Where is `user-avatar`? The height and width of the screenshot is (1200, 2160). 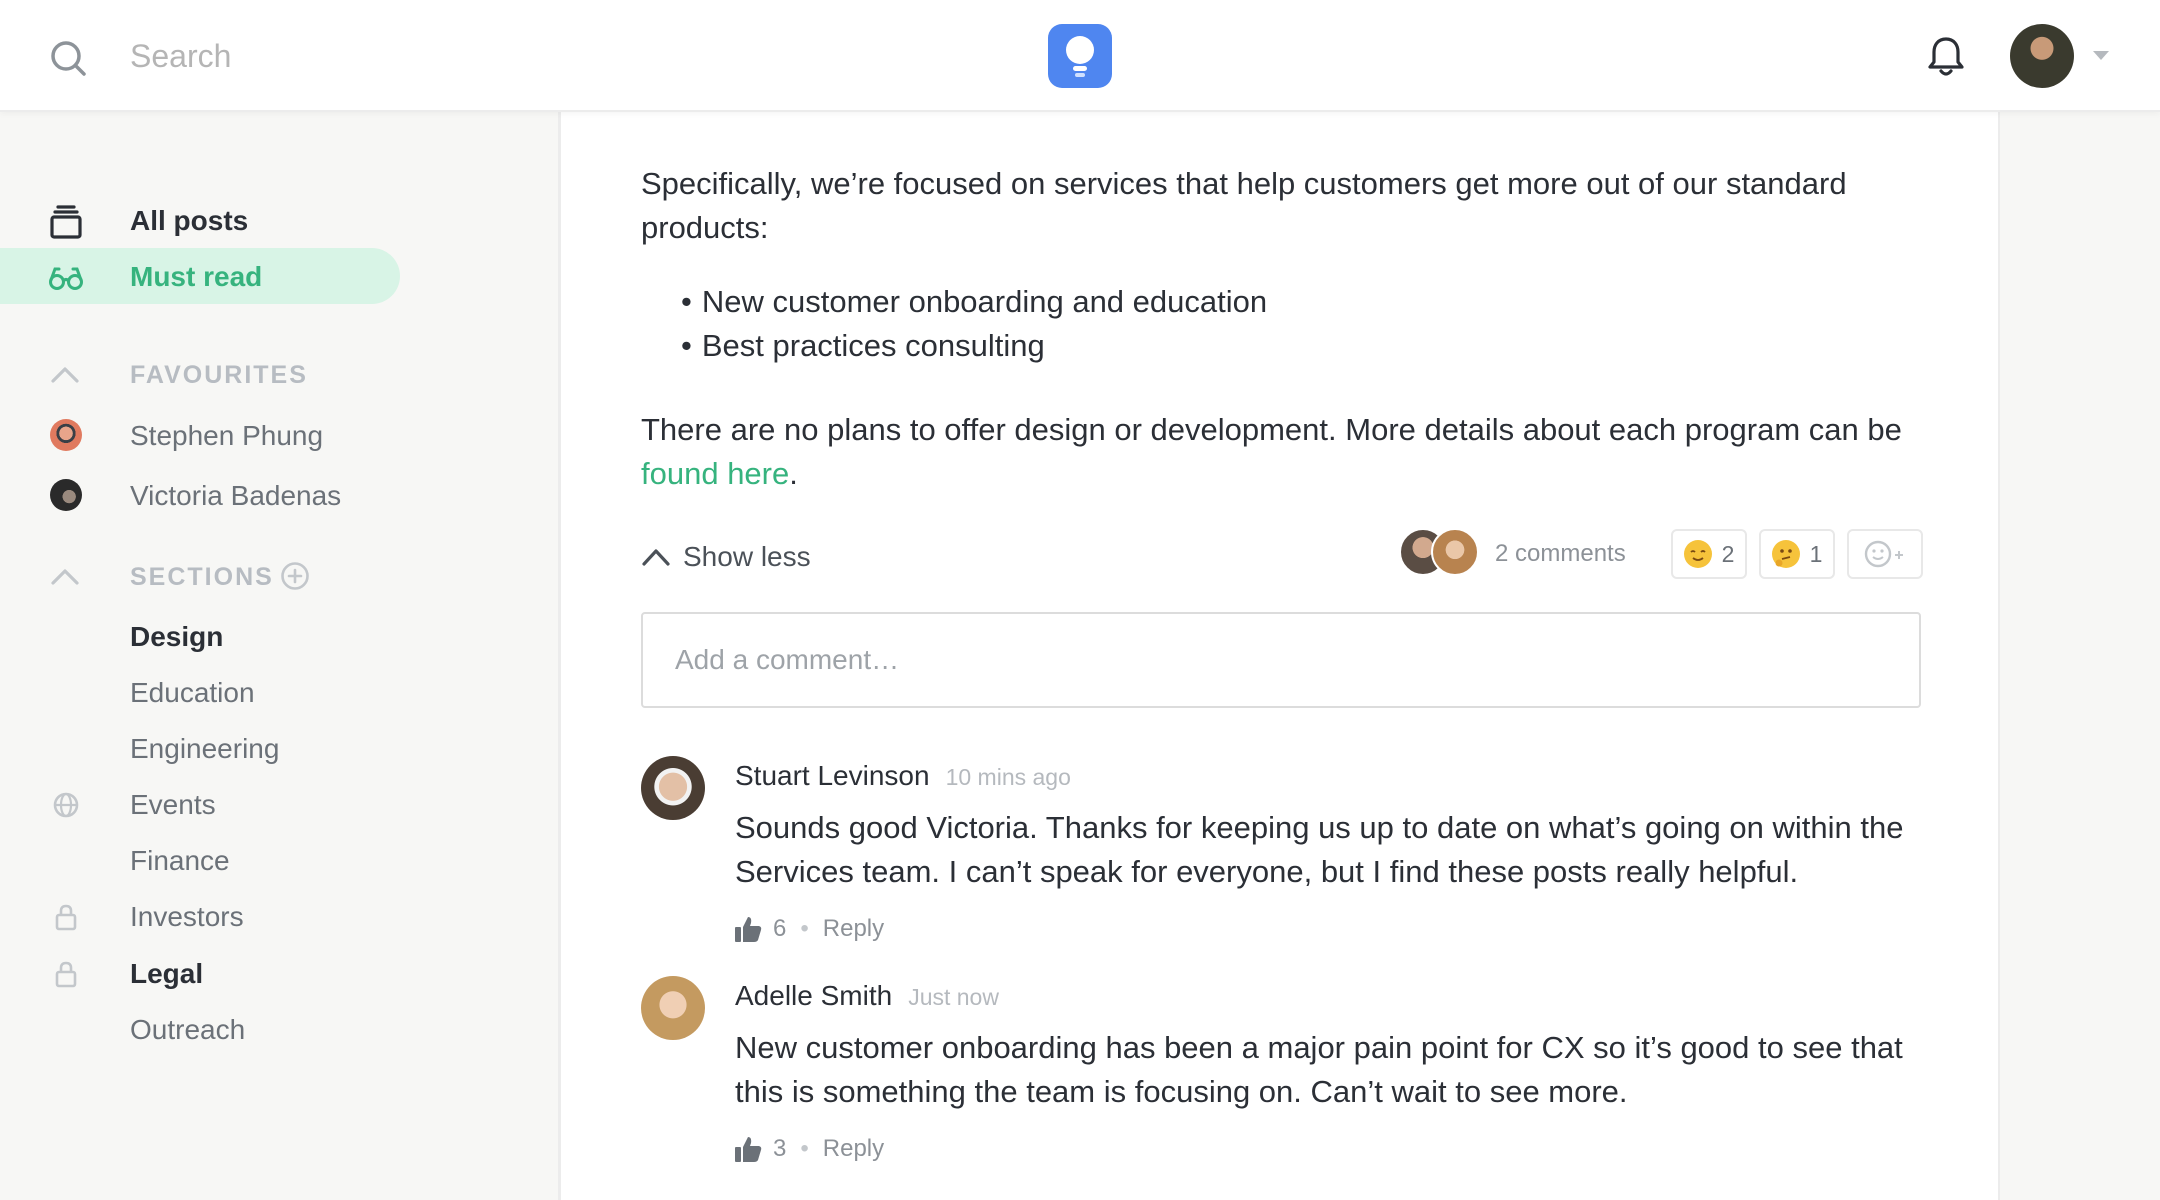
user-avatar is located at coordinates (2042, 56).